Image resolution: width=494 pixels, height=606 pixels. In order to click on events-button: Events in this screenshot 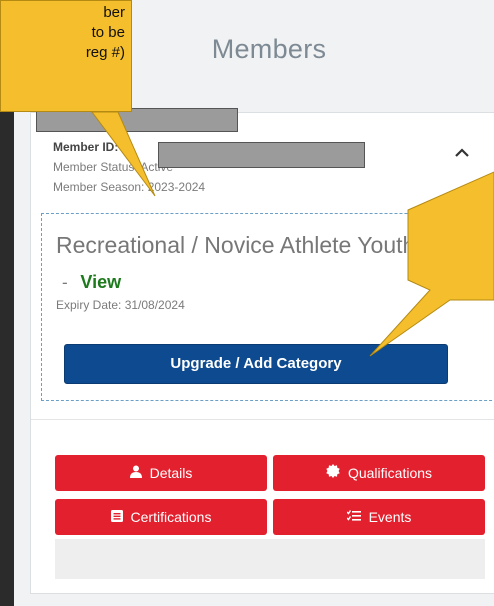, I will do `click(379, 517)`.